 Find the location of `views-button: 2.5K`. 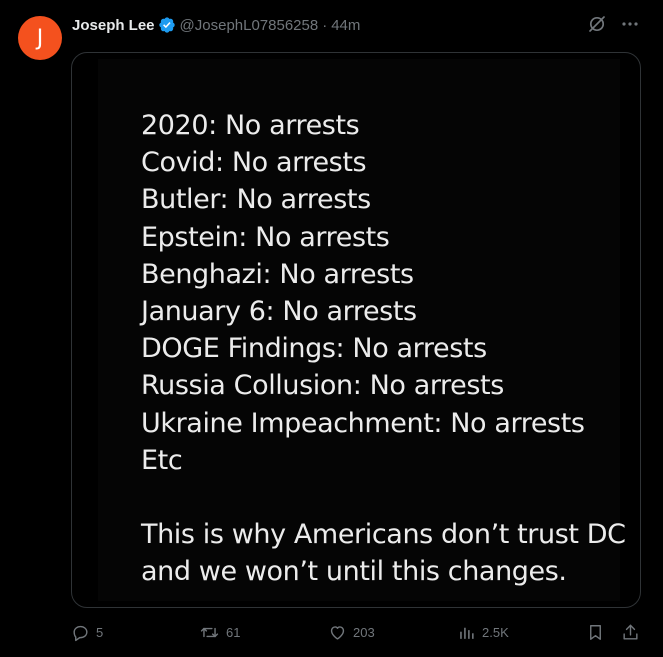

views-button: 2.5K is located at coordinates (483, 632).